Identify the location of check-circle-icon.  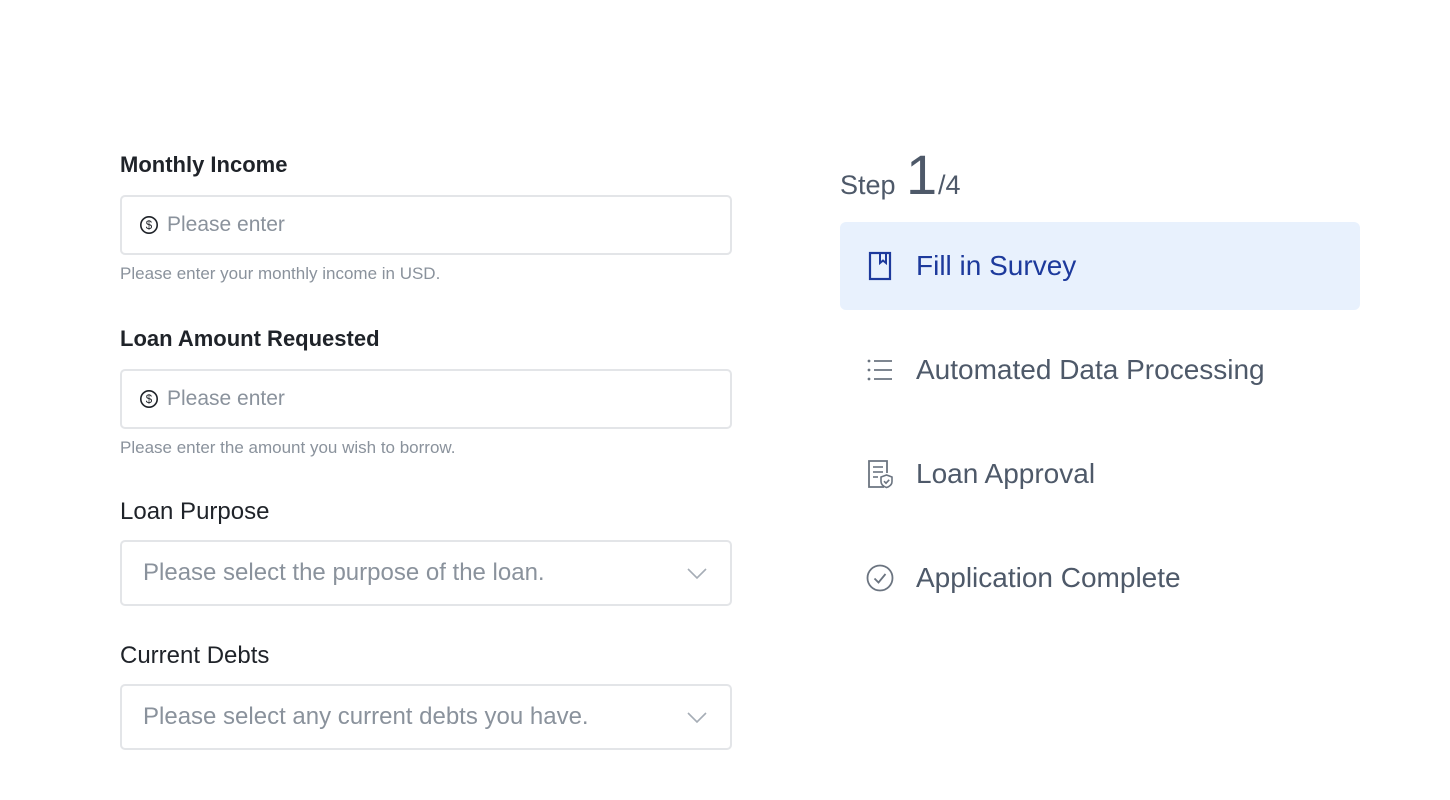
(880, 578).